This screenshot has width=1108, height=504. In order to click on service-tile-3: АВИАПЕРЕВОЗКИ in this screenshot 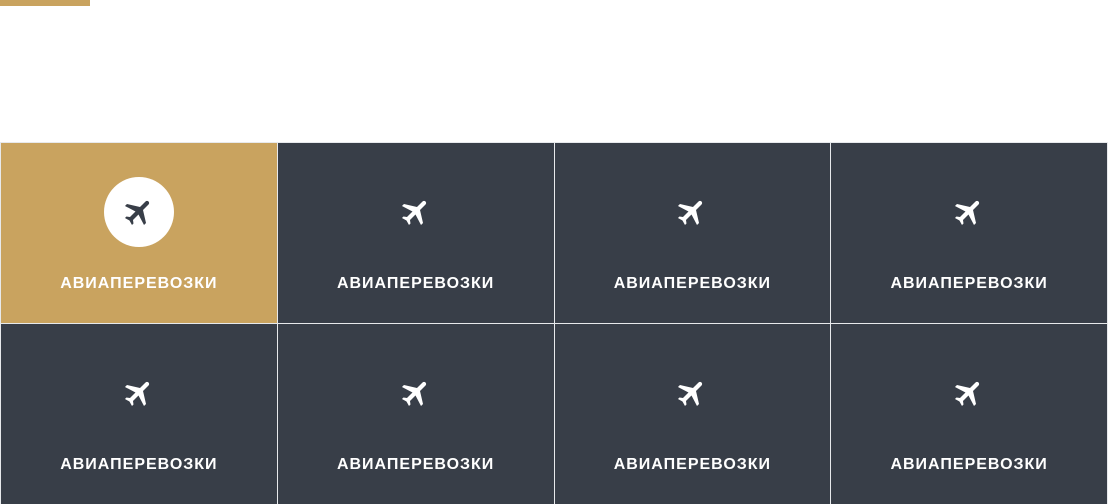, I will do `click(692, 233)`.